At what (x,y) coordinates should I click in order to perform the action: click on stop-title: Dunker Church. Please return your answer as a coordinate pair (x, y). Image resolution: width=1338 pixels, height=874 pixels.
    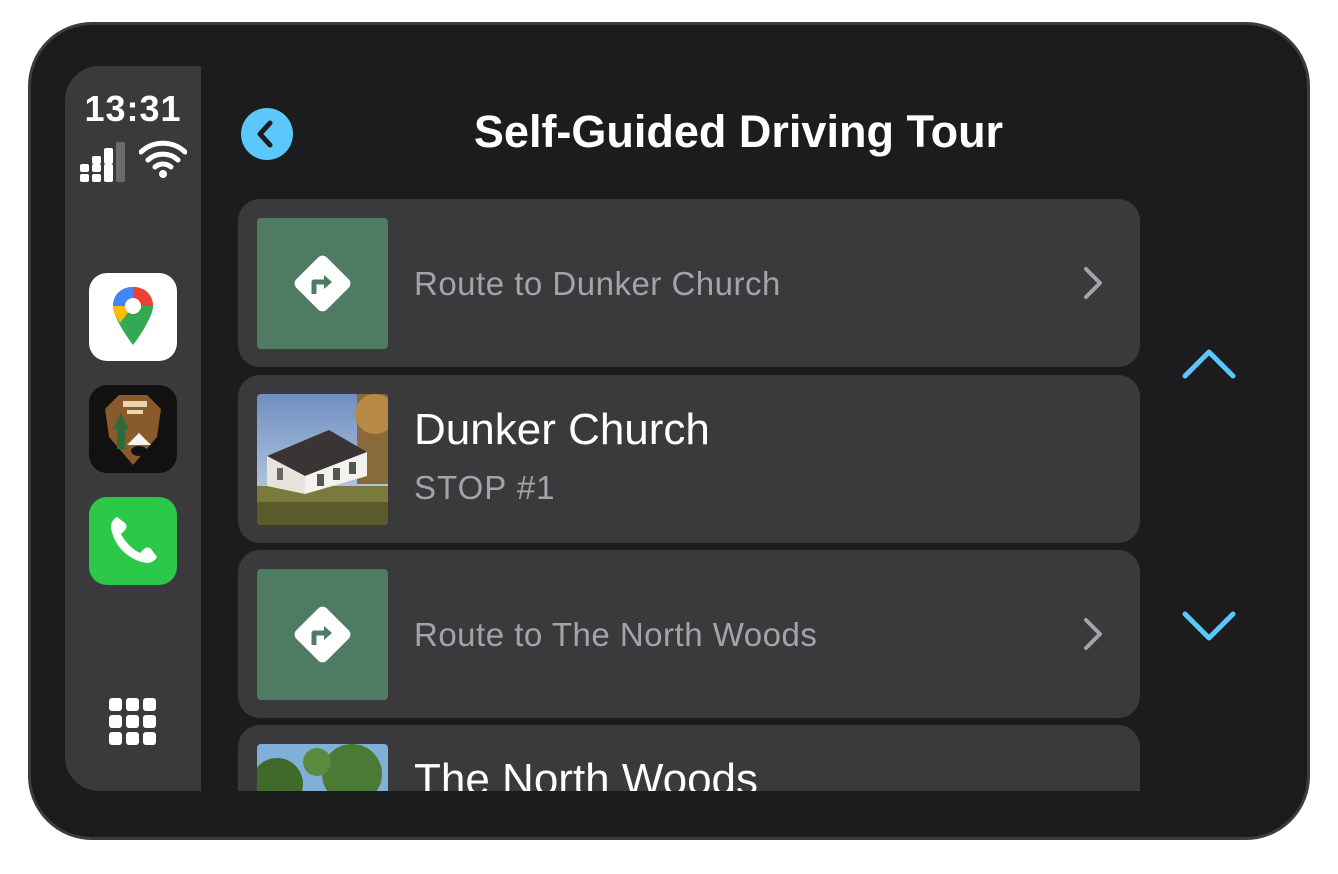
    Looking at the image, I should click on (562, 429).